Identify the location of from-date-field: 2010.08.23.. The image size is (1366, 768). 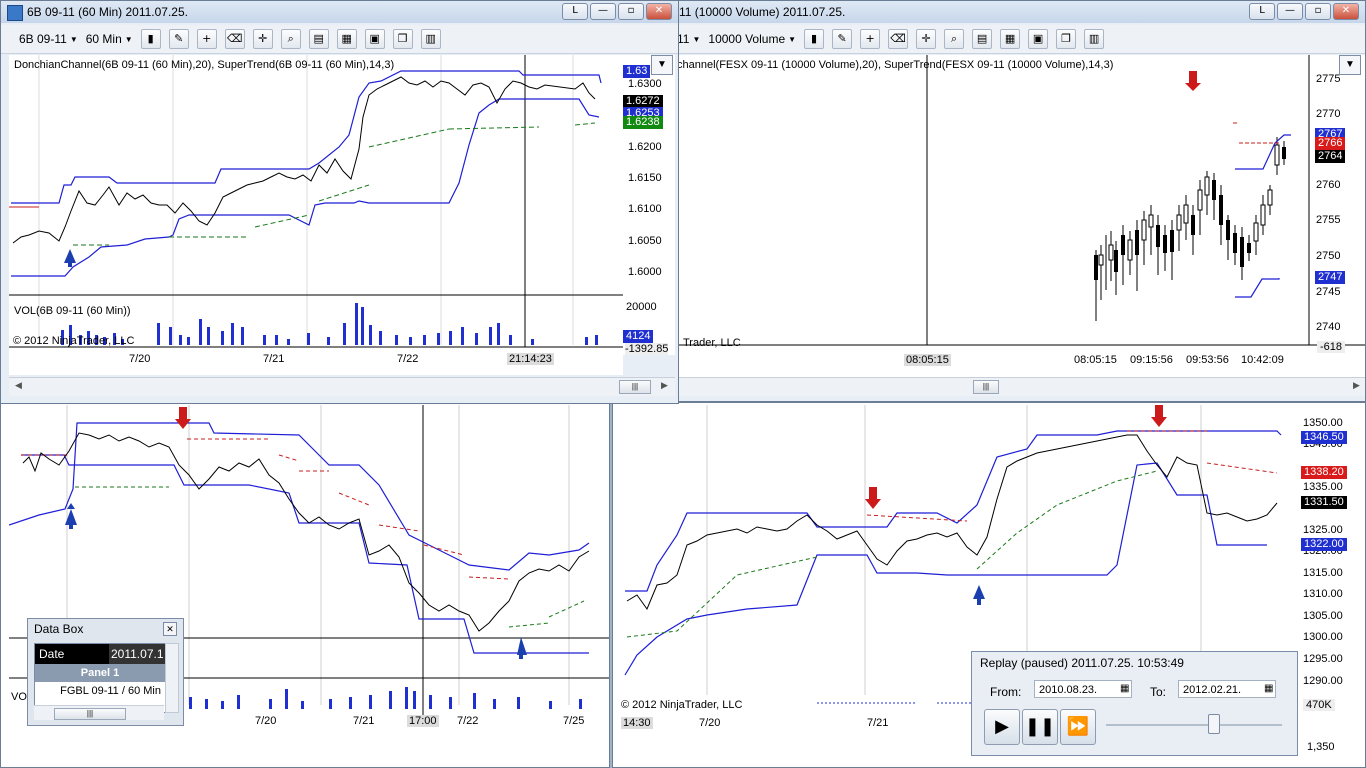
(1083, 689).